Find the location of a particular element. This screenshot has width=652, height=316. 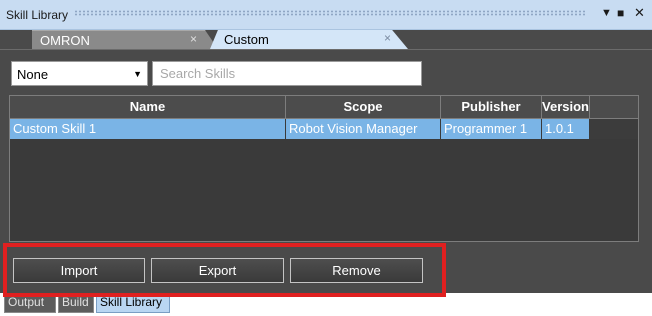

select-value: None is located at coordinates (33, 74).